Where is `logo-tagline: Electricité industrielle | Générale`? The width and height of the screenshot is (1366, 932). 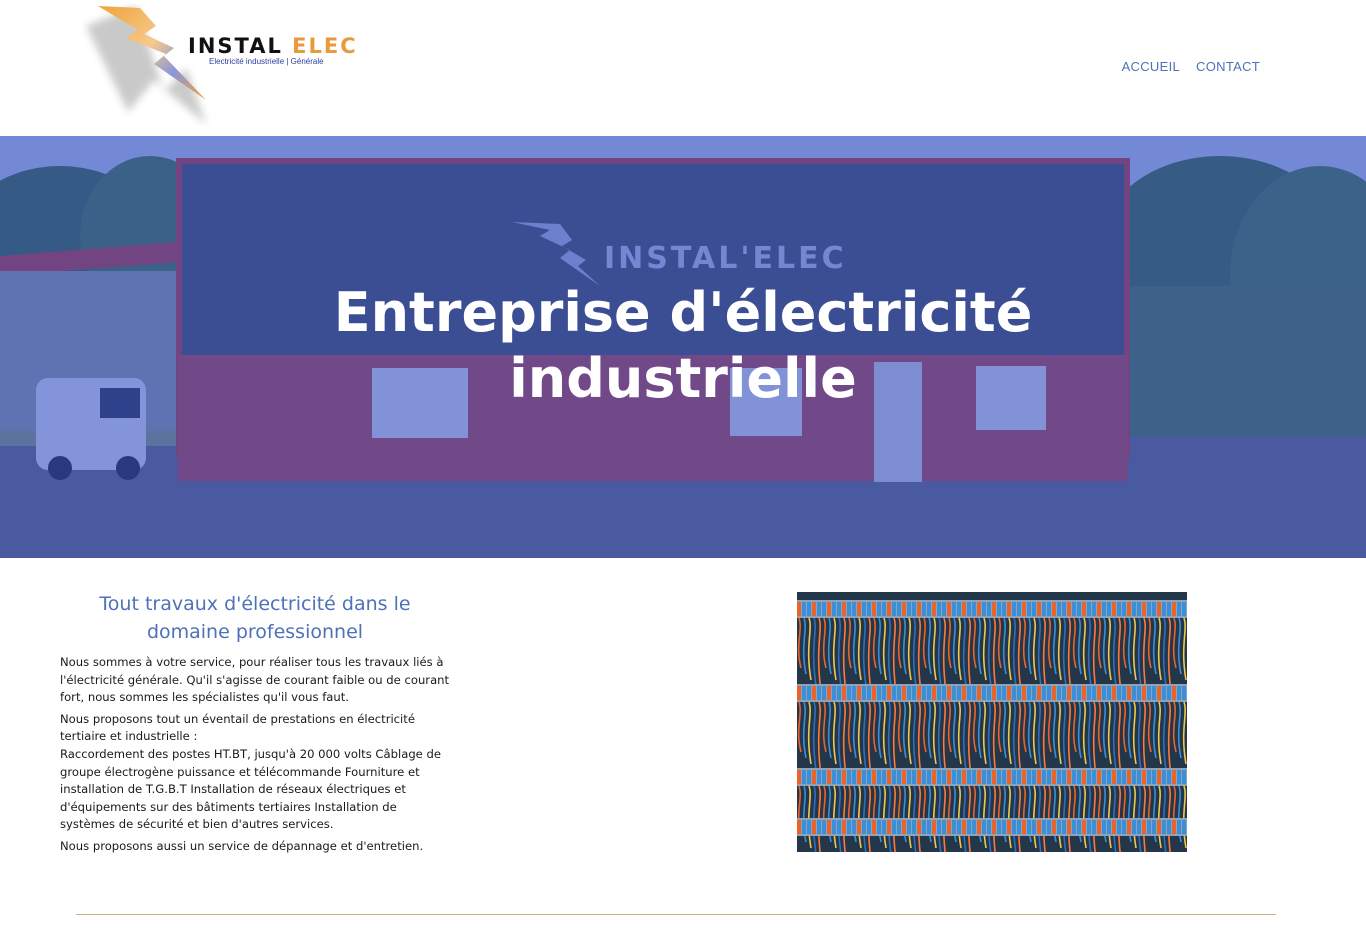
logo-tagline: Electricité industrielle | Générale is located at coordinates (266, 61).